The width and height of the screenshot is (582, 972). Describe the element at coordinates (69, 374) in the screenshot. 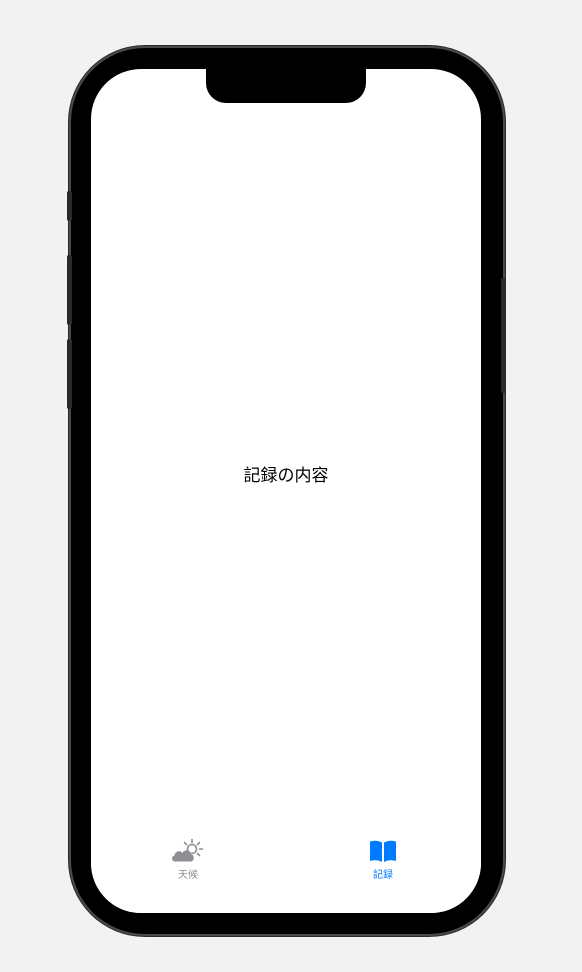

I see `volume-down-button` at that location.